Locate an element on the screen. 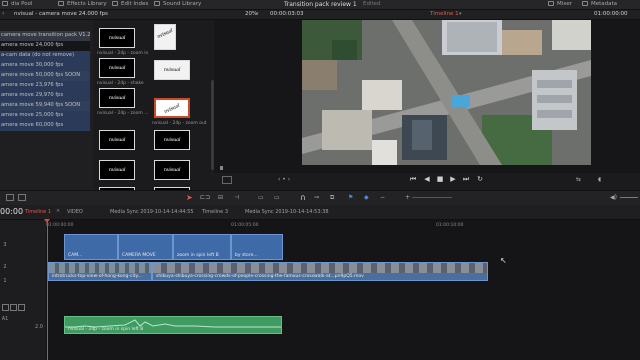 The width and height of the screenshot is (640, 360). lock-icon is located at coordinates (5, 307).